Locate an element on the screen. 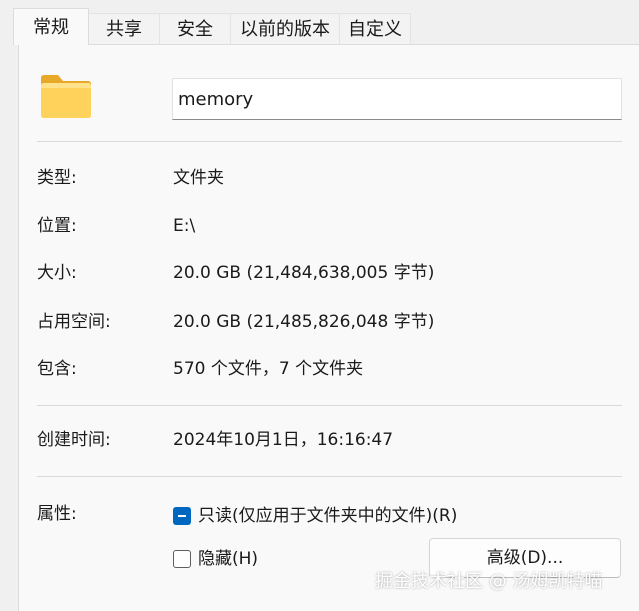 This screenshot has height=611, width=639. folder-name-field is located at coordinates (397, 99).